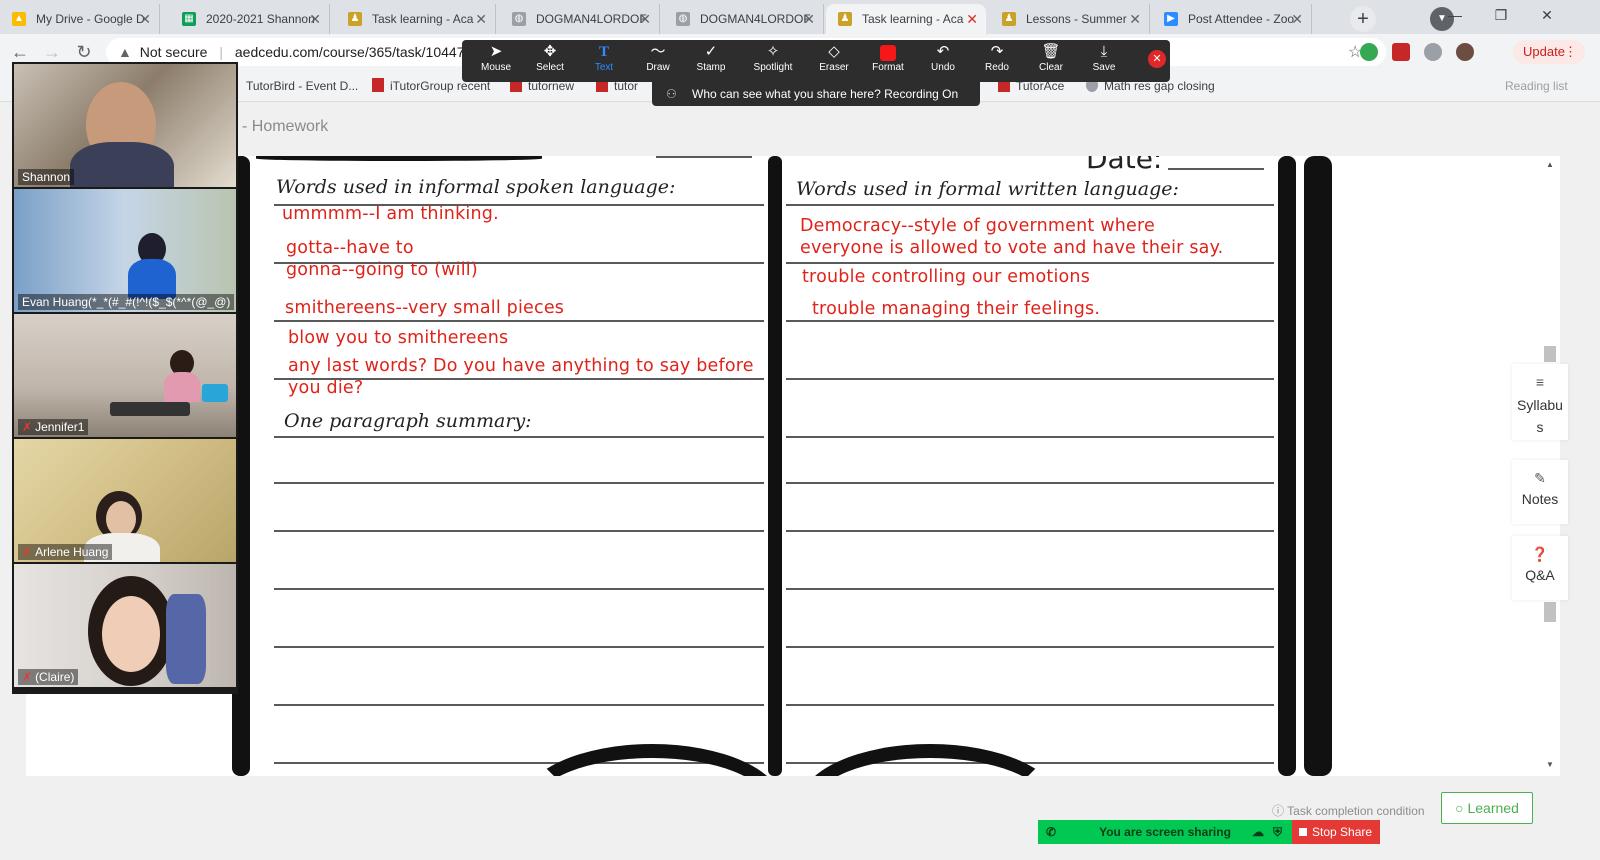  What do you see at coordinates (1540, 478) in the screenshot?
I see `pencil-icon: ✎` at bounding box center [1540, 478].